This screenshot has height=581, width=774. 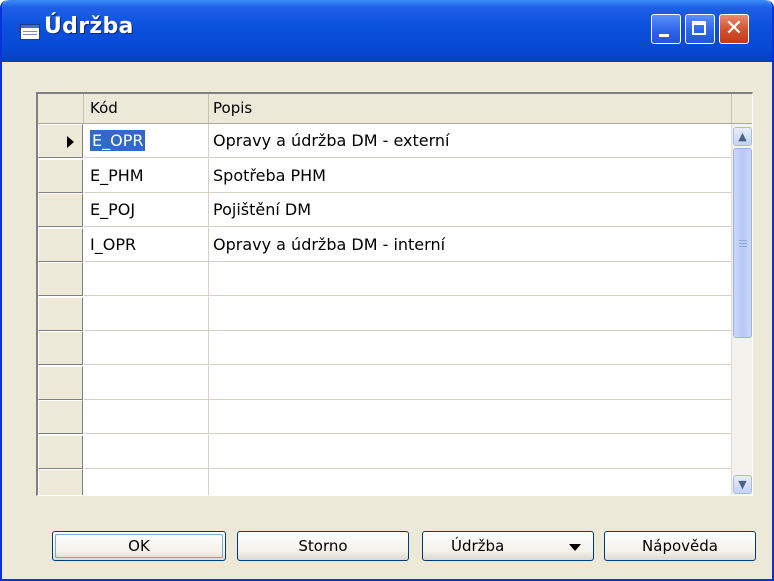 I want to click on chevron-down-icon: ▼, so click(x=742, y=484).